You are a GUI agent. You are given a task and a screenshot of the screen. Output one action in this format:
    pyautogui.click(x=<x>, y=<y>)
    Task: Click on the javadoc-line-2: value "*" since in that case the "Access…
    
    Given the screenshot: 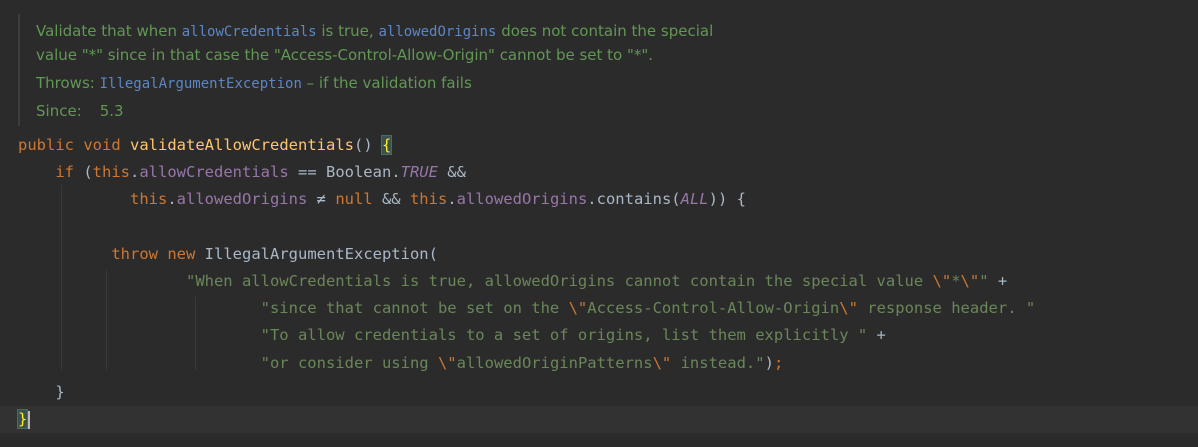 What is the action you would take?
    pyautogui.click(x=345, y=55)
    